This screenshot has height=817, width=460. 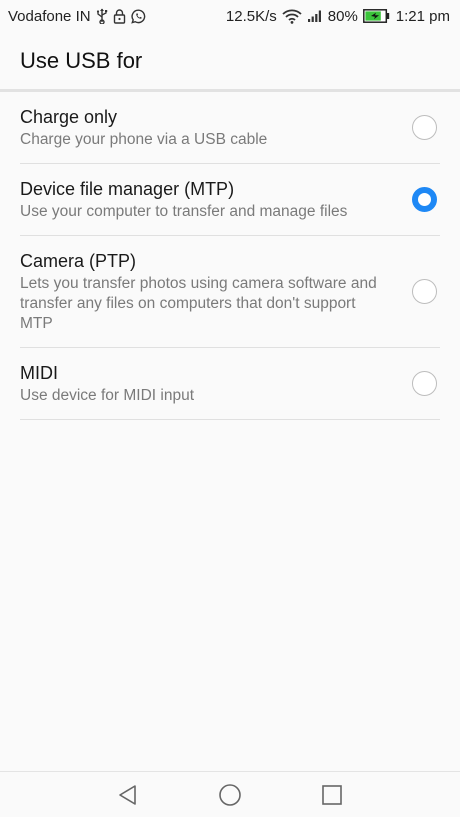 I want to click on carrier-name: Vodafone IN, so click(x=49, y=16).